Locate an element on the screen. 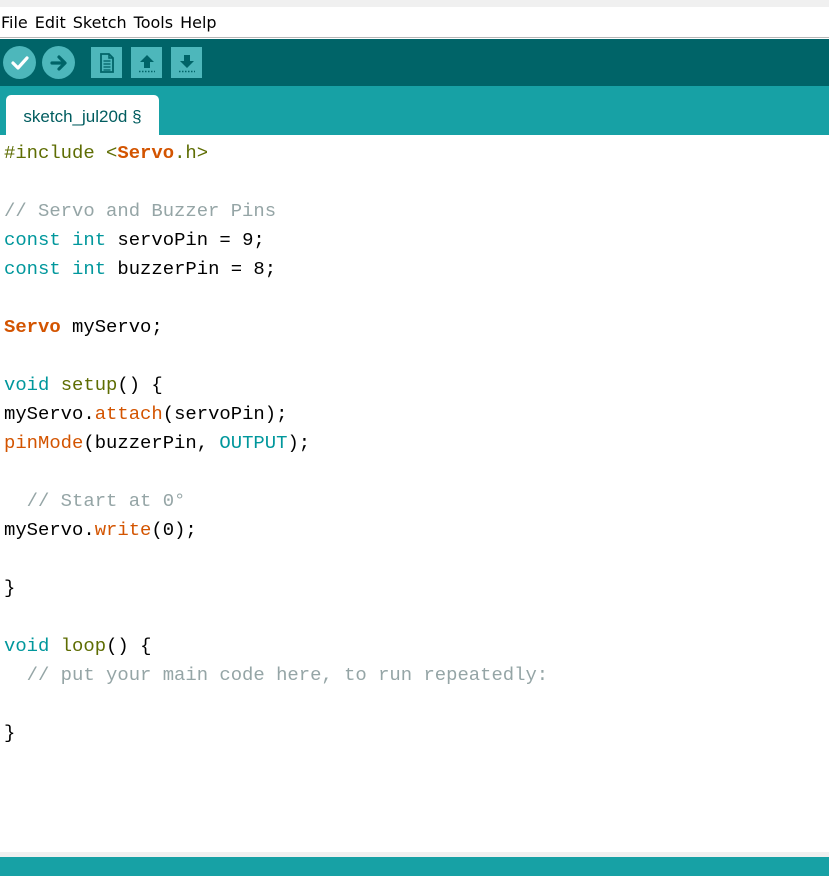 This screenshot has height=876, width=829. menu-edit: Edit is located at coordinates (50, 22).